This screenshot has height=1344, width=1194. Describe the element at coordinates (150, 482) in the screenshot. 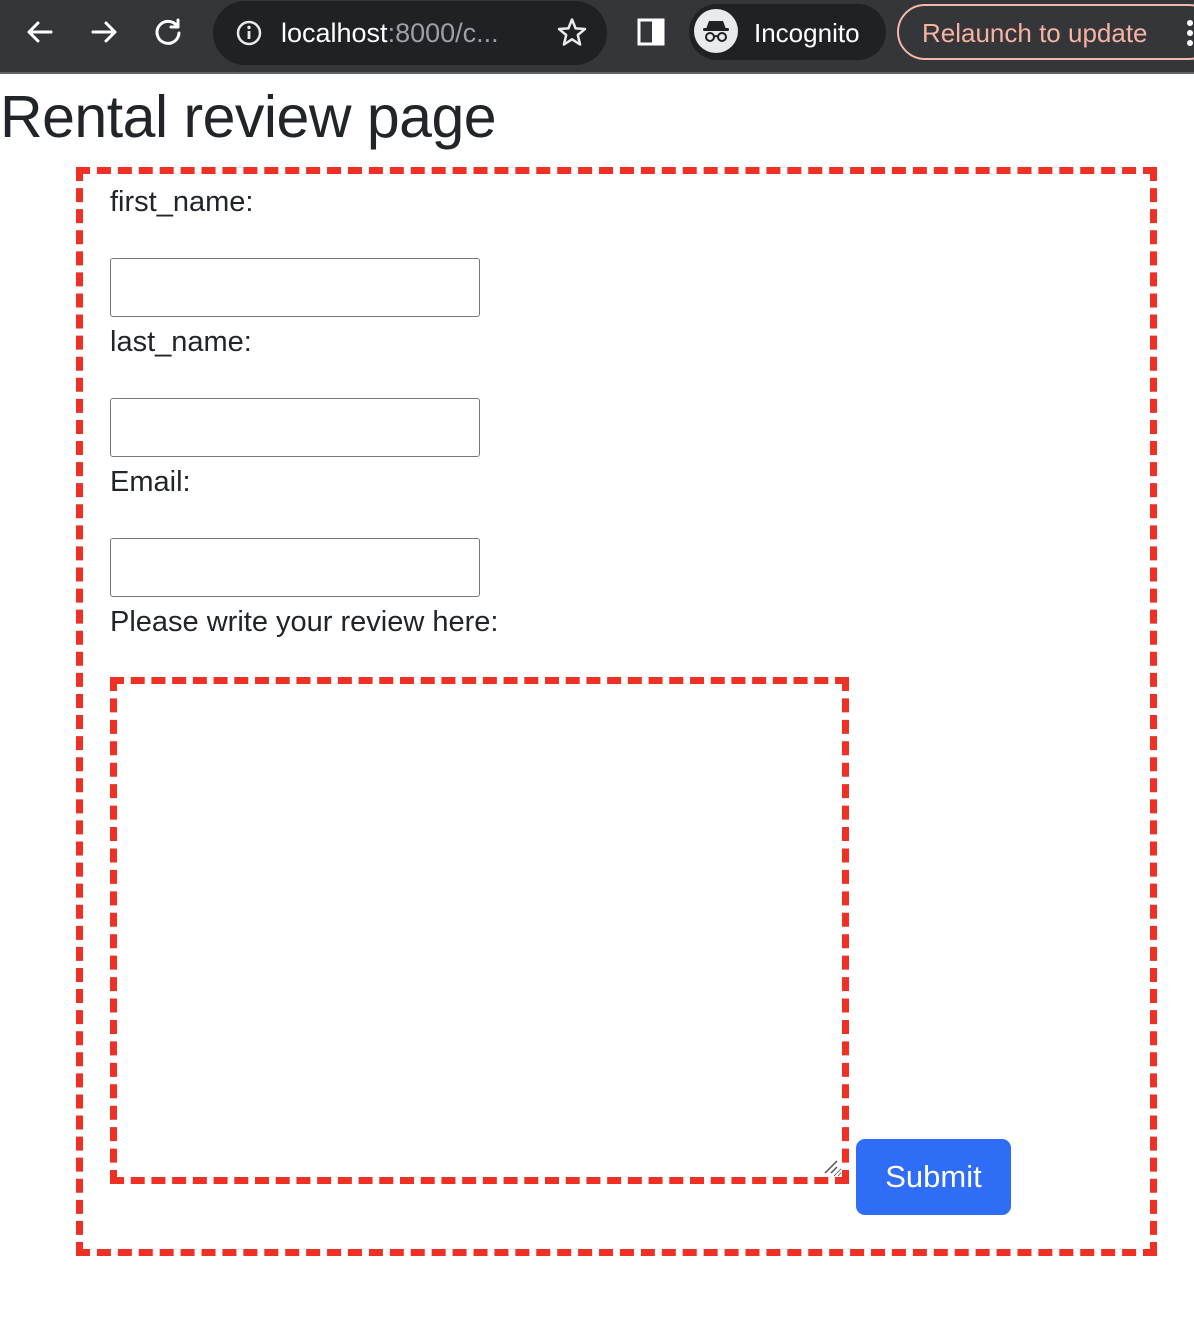

I see `email-label: Email:` at that location.